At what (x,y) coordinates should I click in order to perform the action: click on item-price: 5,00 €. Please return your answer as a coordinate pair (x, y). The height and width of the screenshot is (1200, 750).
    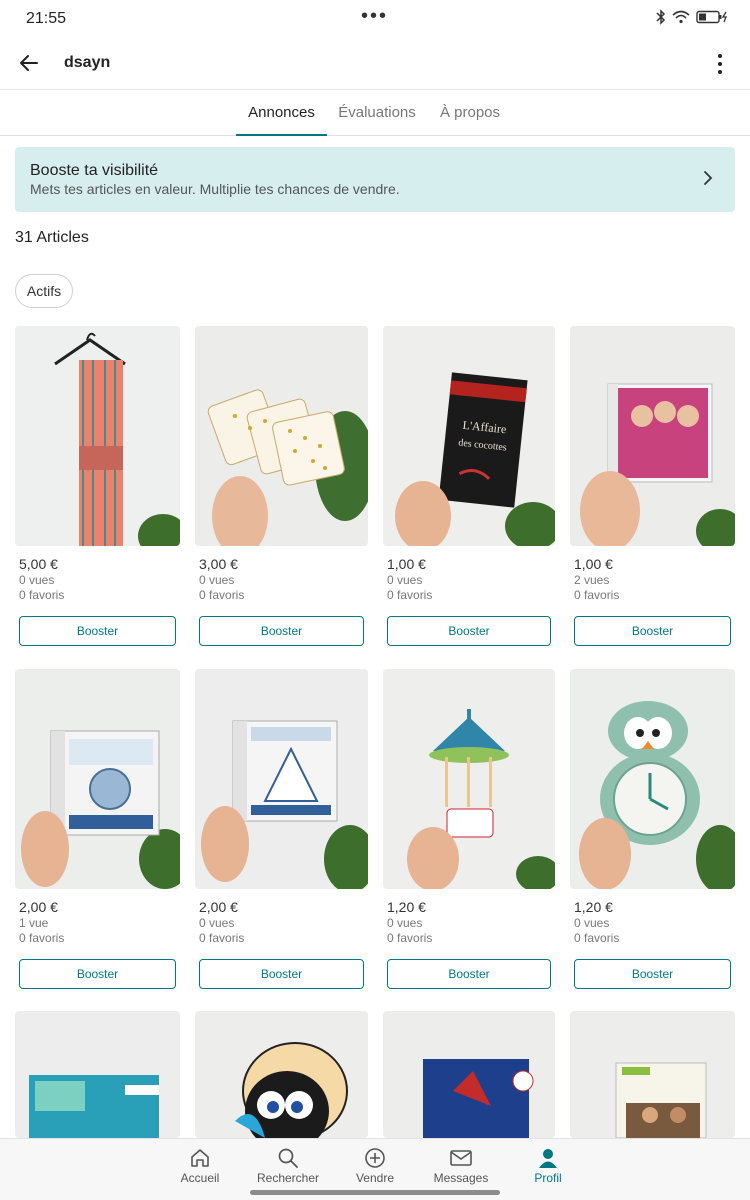
    Looking at the image, I should click on (38, 564).